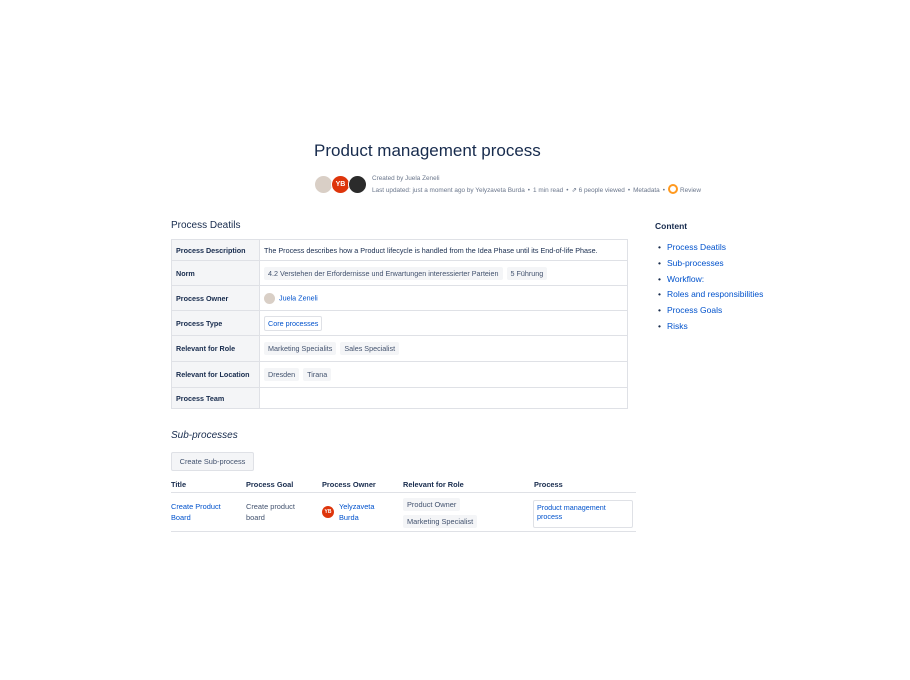  Describe the element at coordinates (178, 484) in the screenshot. I see `column-header-title: Title` at that location.